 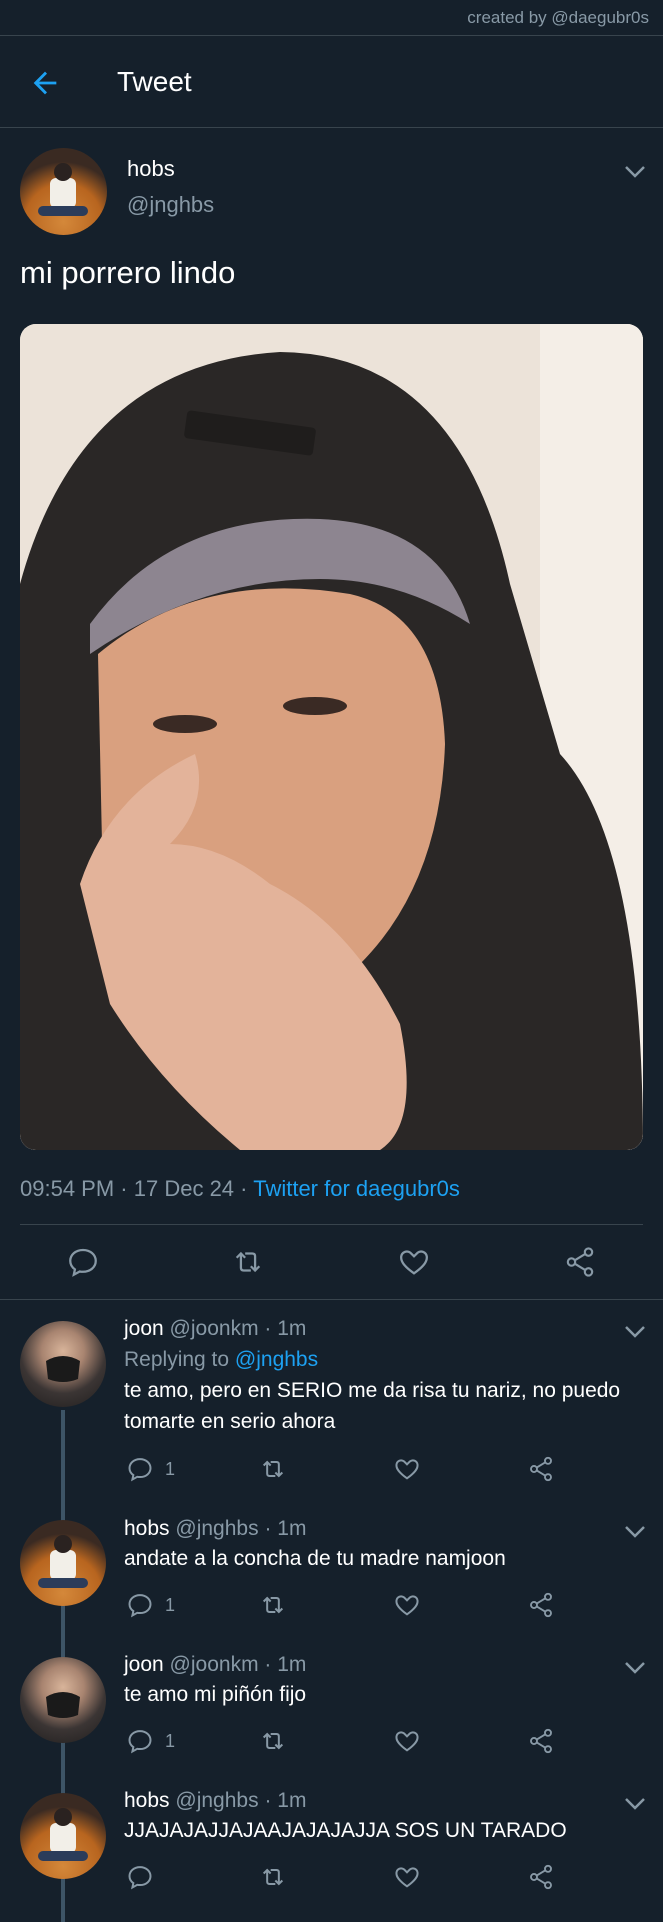 I want to click on replying-to-handle: @jnghbs, so click(x=276, y=1359).